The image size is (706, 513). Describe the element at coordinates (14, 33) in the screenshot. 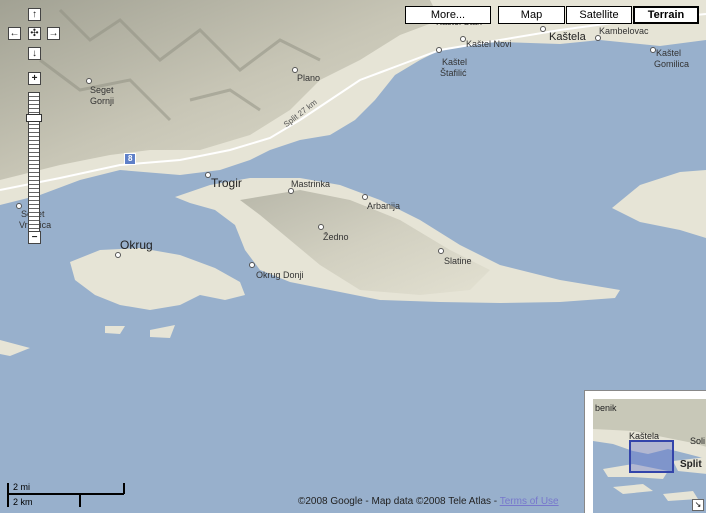

I see `pan-left-button: ←` at that location.